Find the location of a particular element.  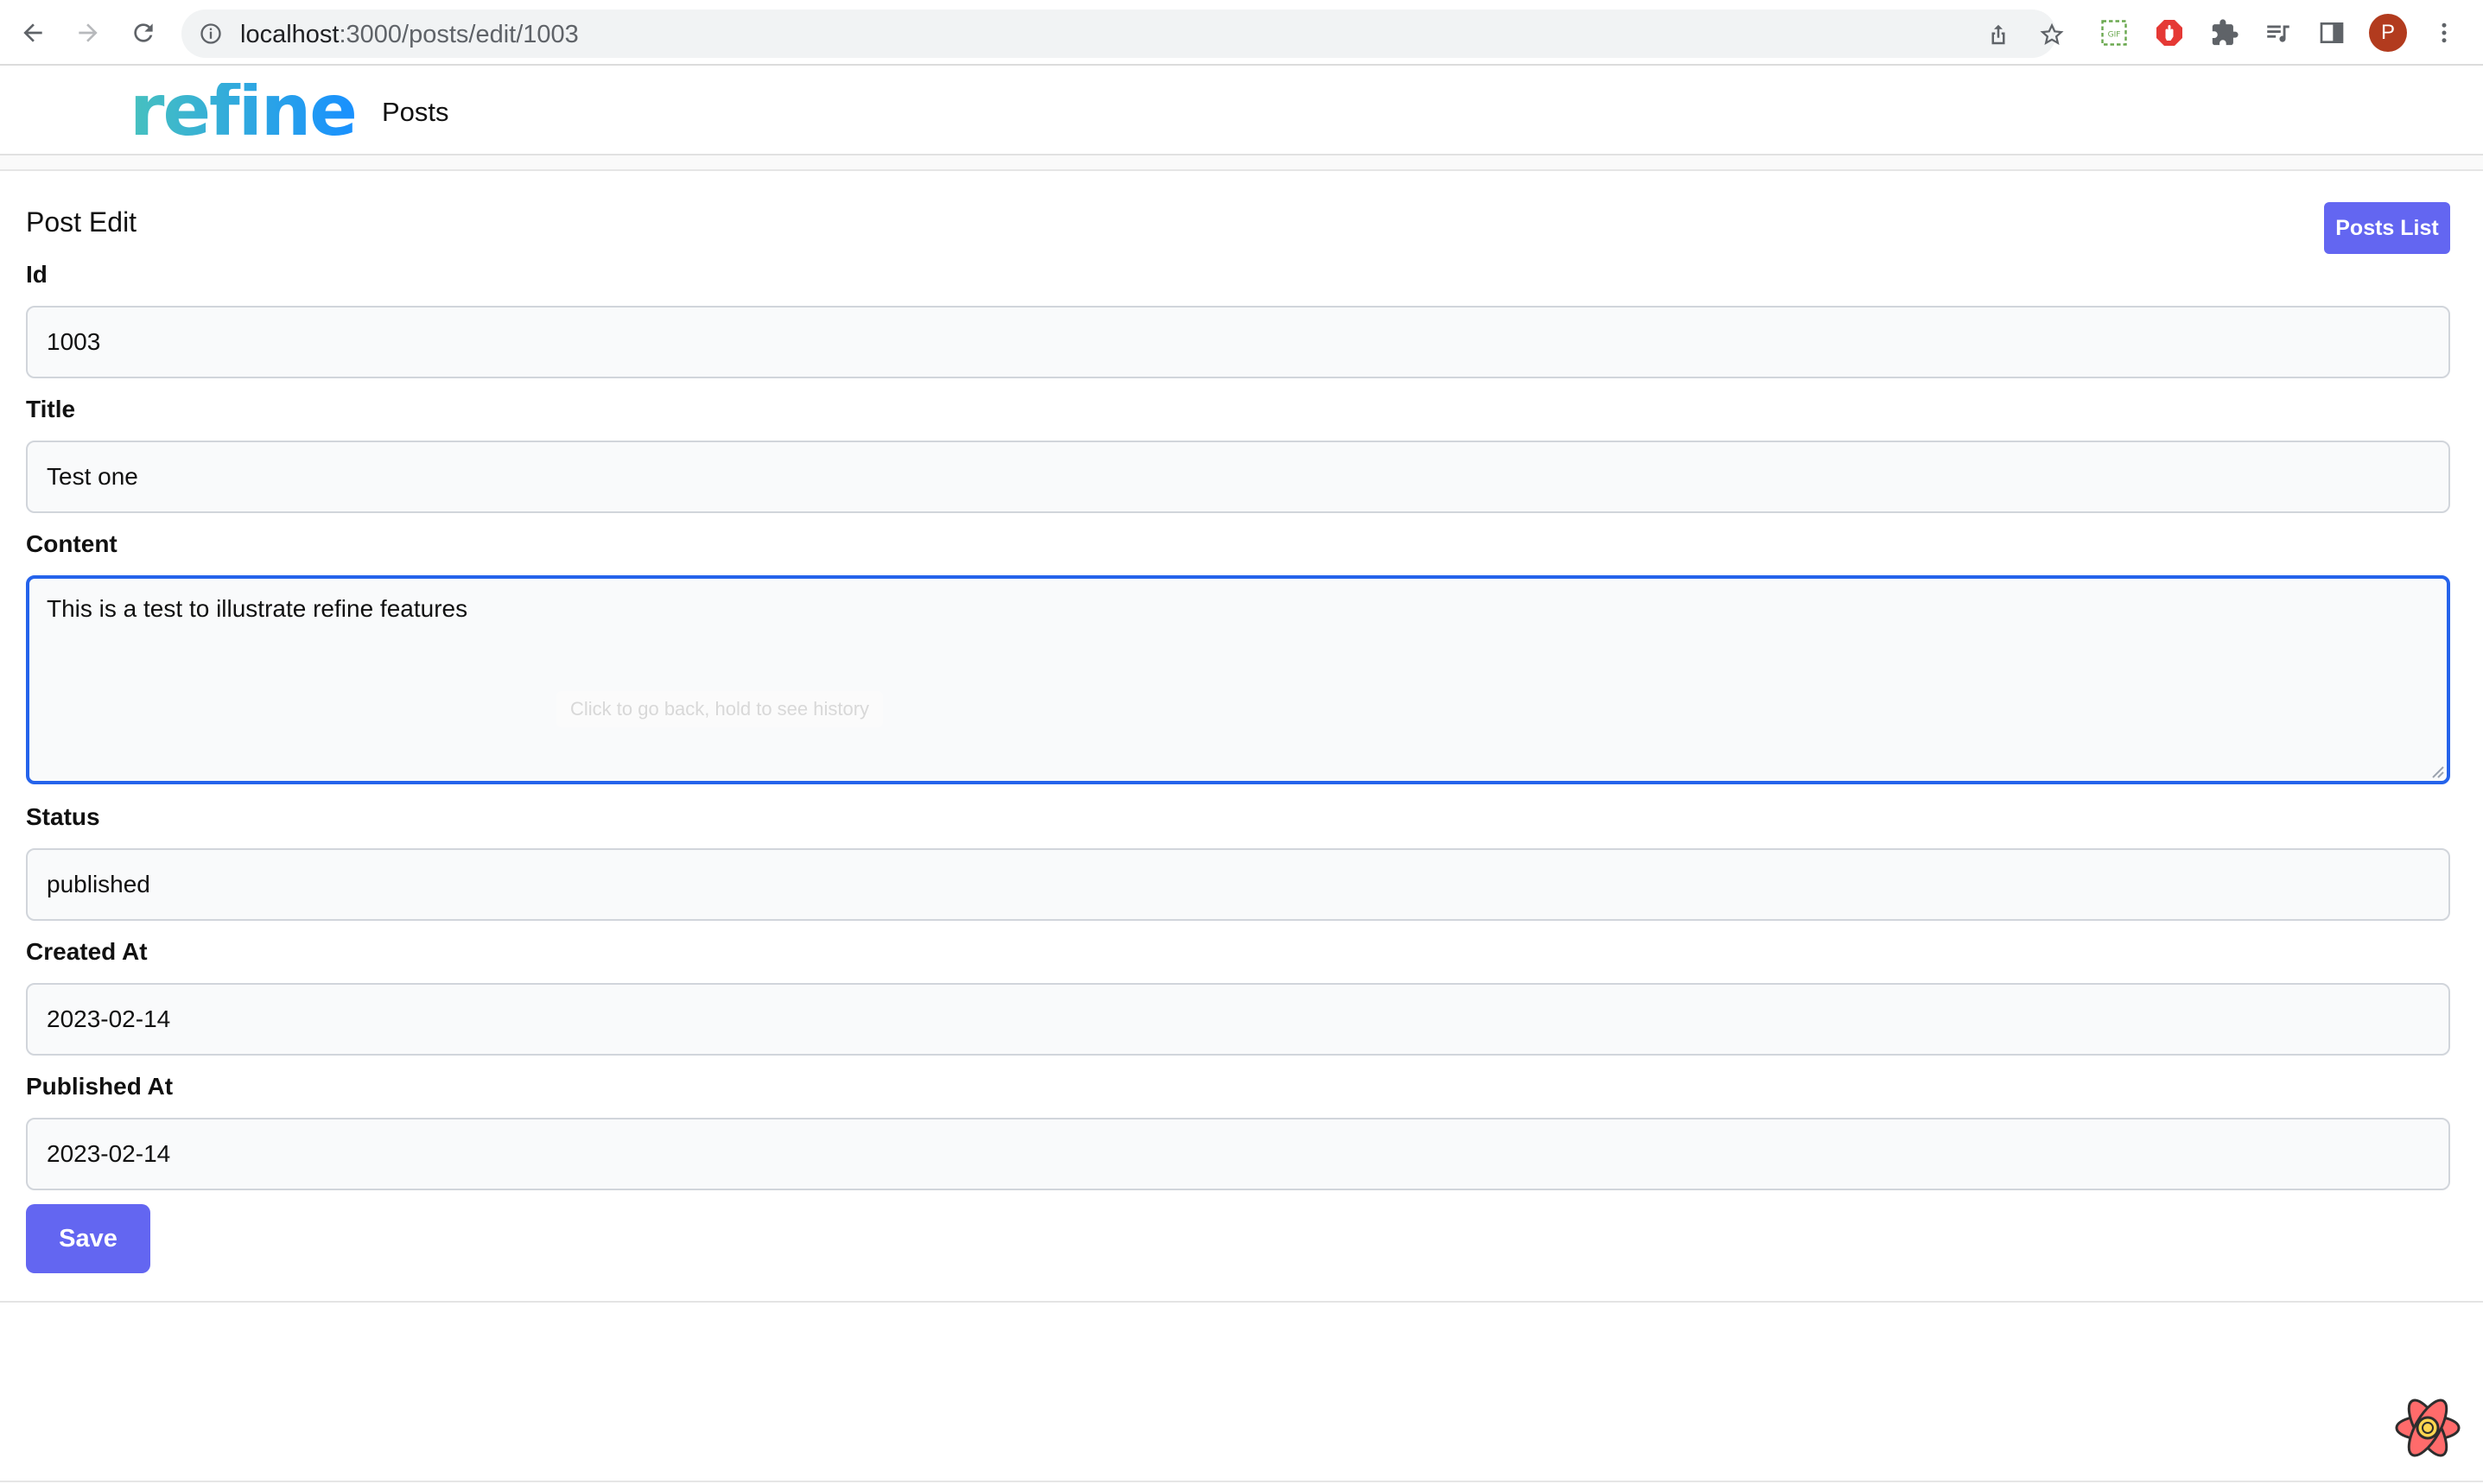

url-path: :3000/posts/edit/1003 is located at coordinates (459, 34).